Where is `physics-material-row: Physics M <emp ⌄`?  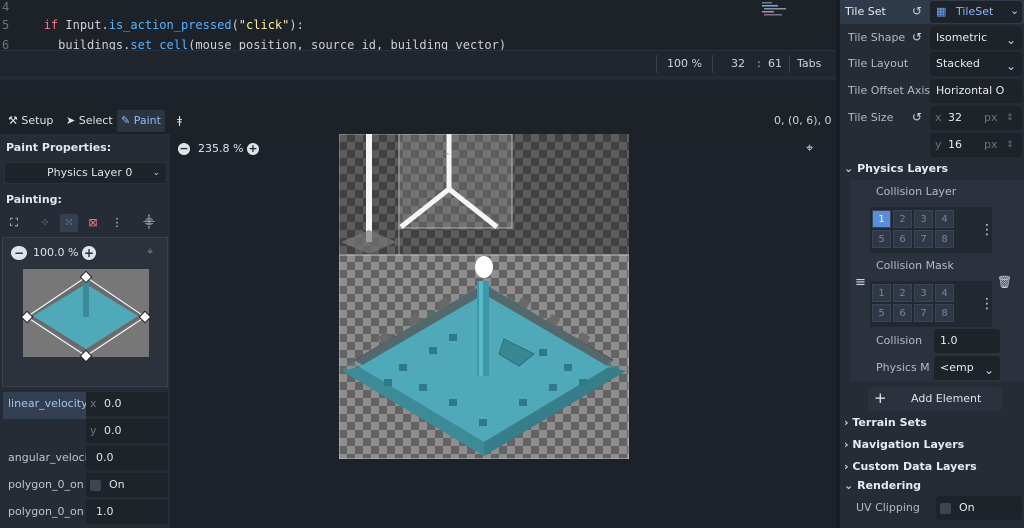
physics-material-row: Physics M <emp ⌄ is located at coordinates (937, 368).